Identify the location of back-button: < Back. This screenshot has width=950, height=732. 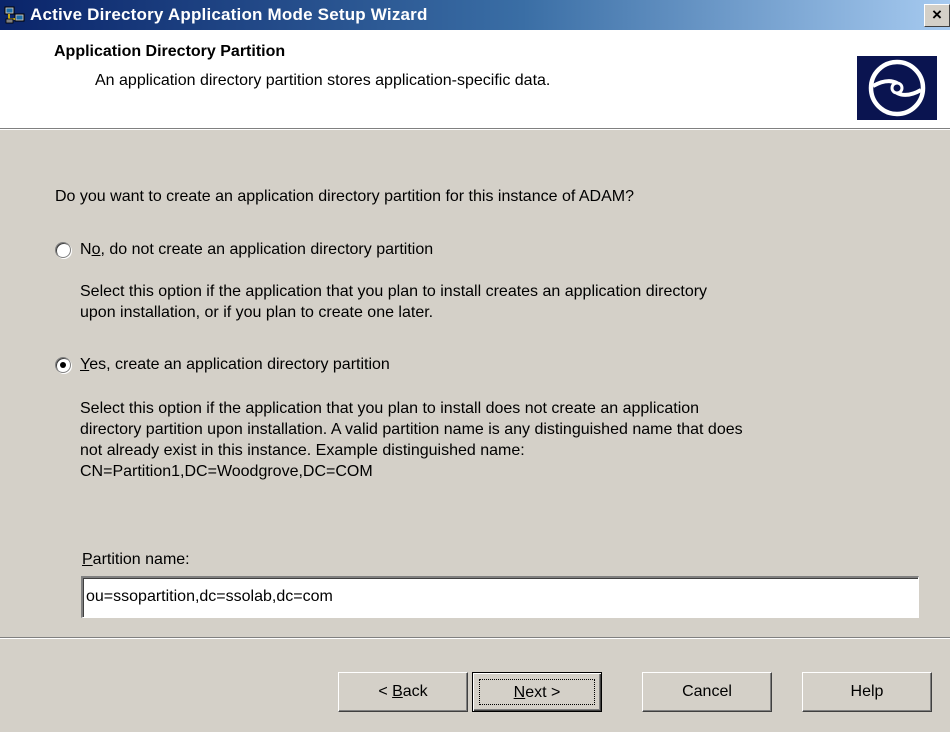
(403, 692).